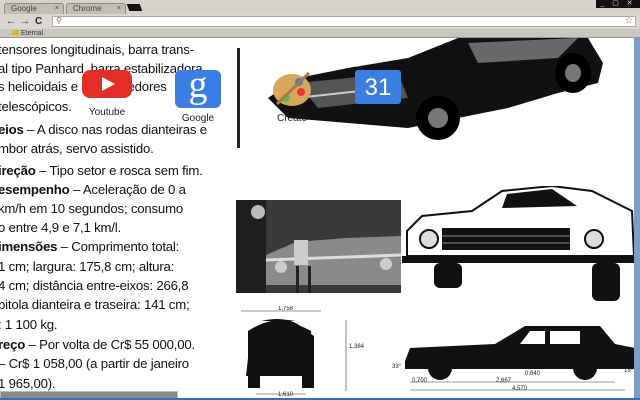 Image resolution: width=640 pixels, height=400 pixels. What do you see at coordinates (344, 21) in the screenshot?
I see `address-bar: ⚲ ☆` at bounding box center [344, 21].